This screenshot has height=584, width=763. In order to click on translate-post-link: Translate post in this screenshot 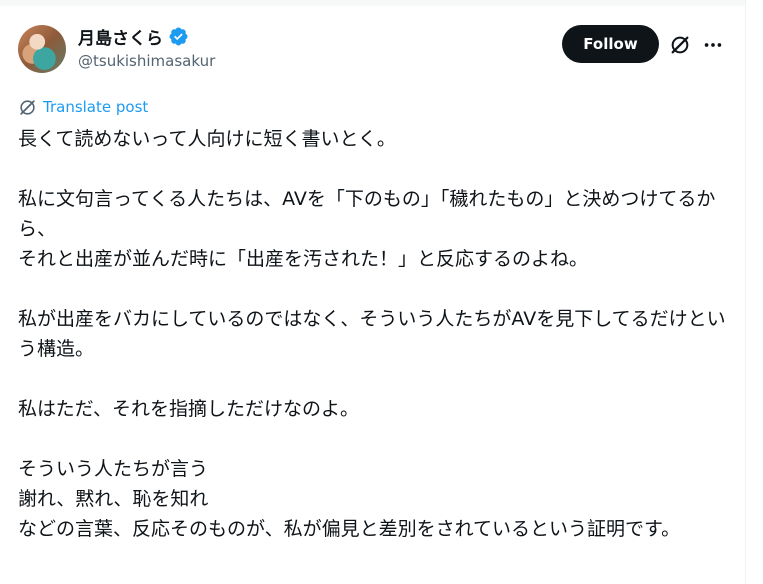, I will do `click(95, 107)`.